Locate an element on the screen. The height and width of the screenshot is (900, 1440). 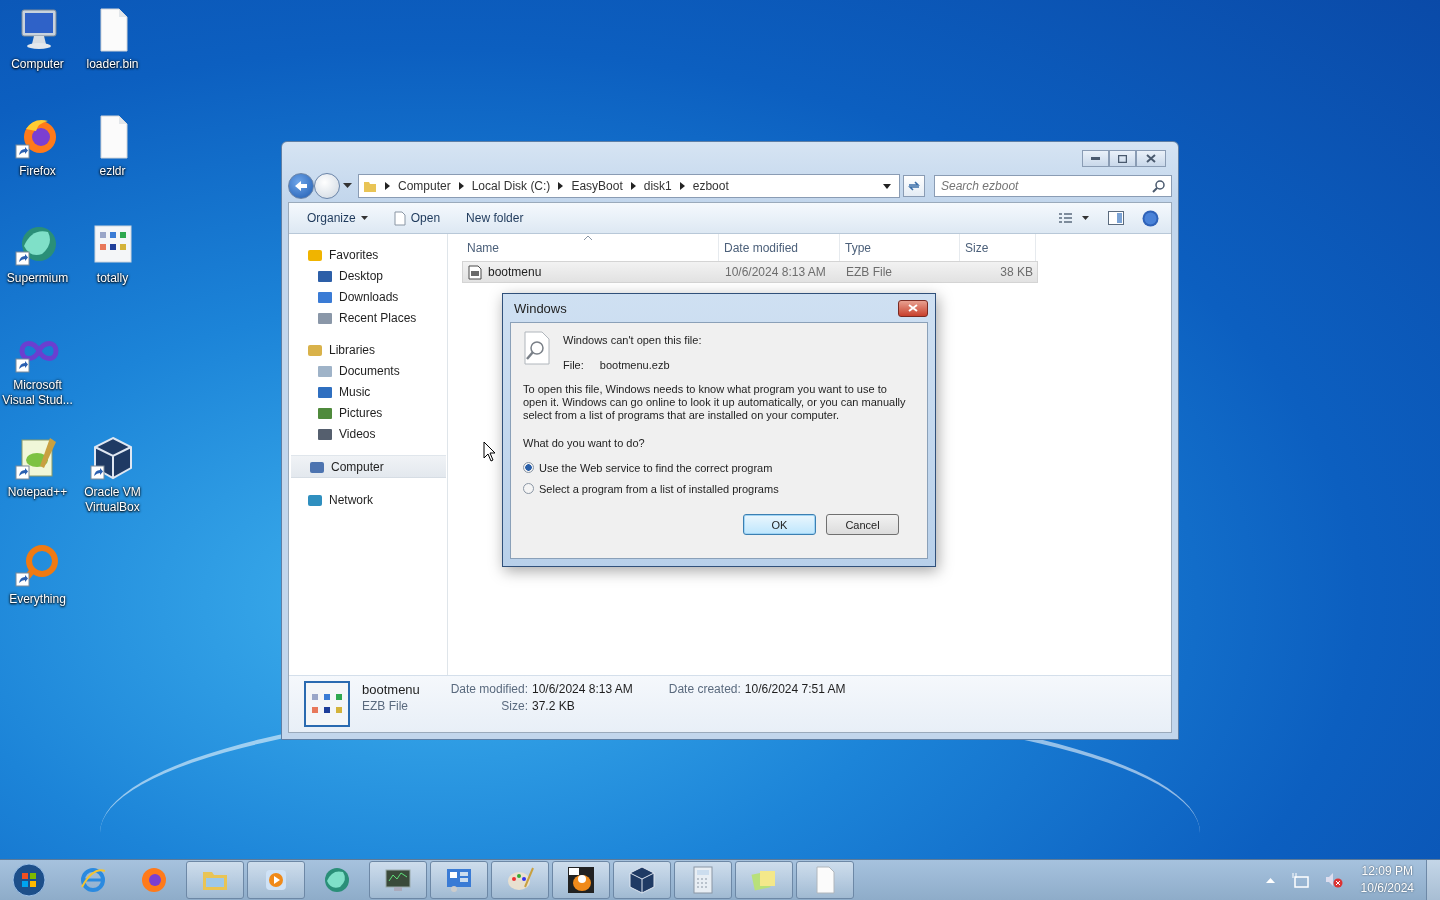
minimize-icon is located at coordinates (1095, 158).